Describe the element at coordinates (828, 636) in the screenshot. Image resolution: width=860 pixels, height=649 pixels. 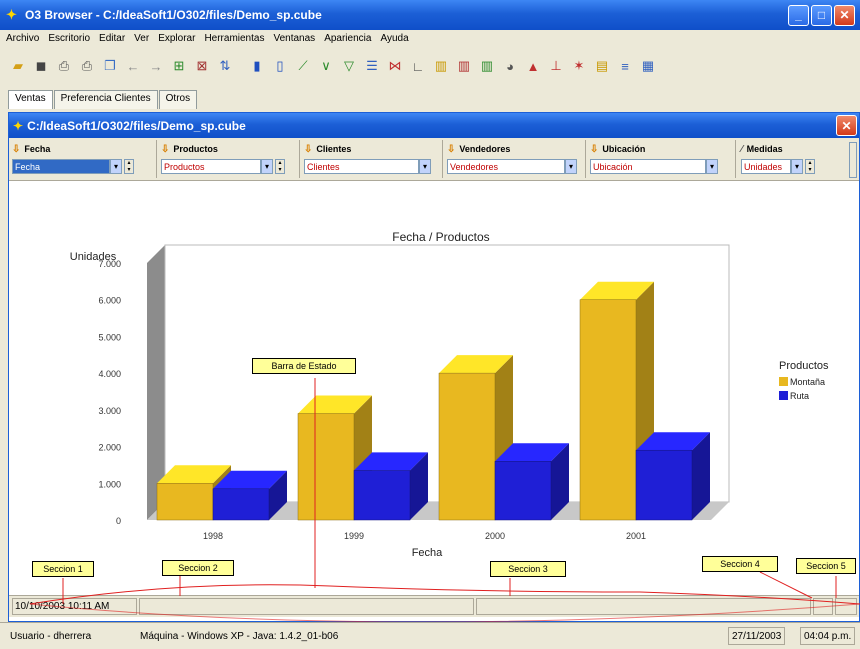
I see `status-time: 04:04 p.m.` at that location.